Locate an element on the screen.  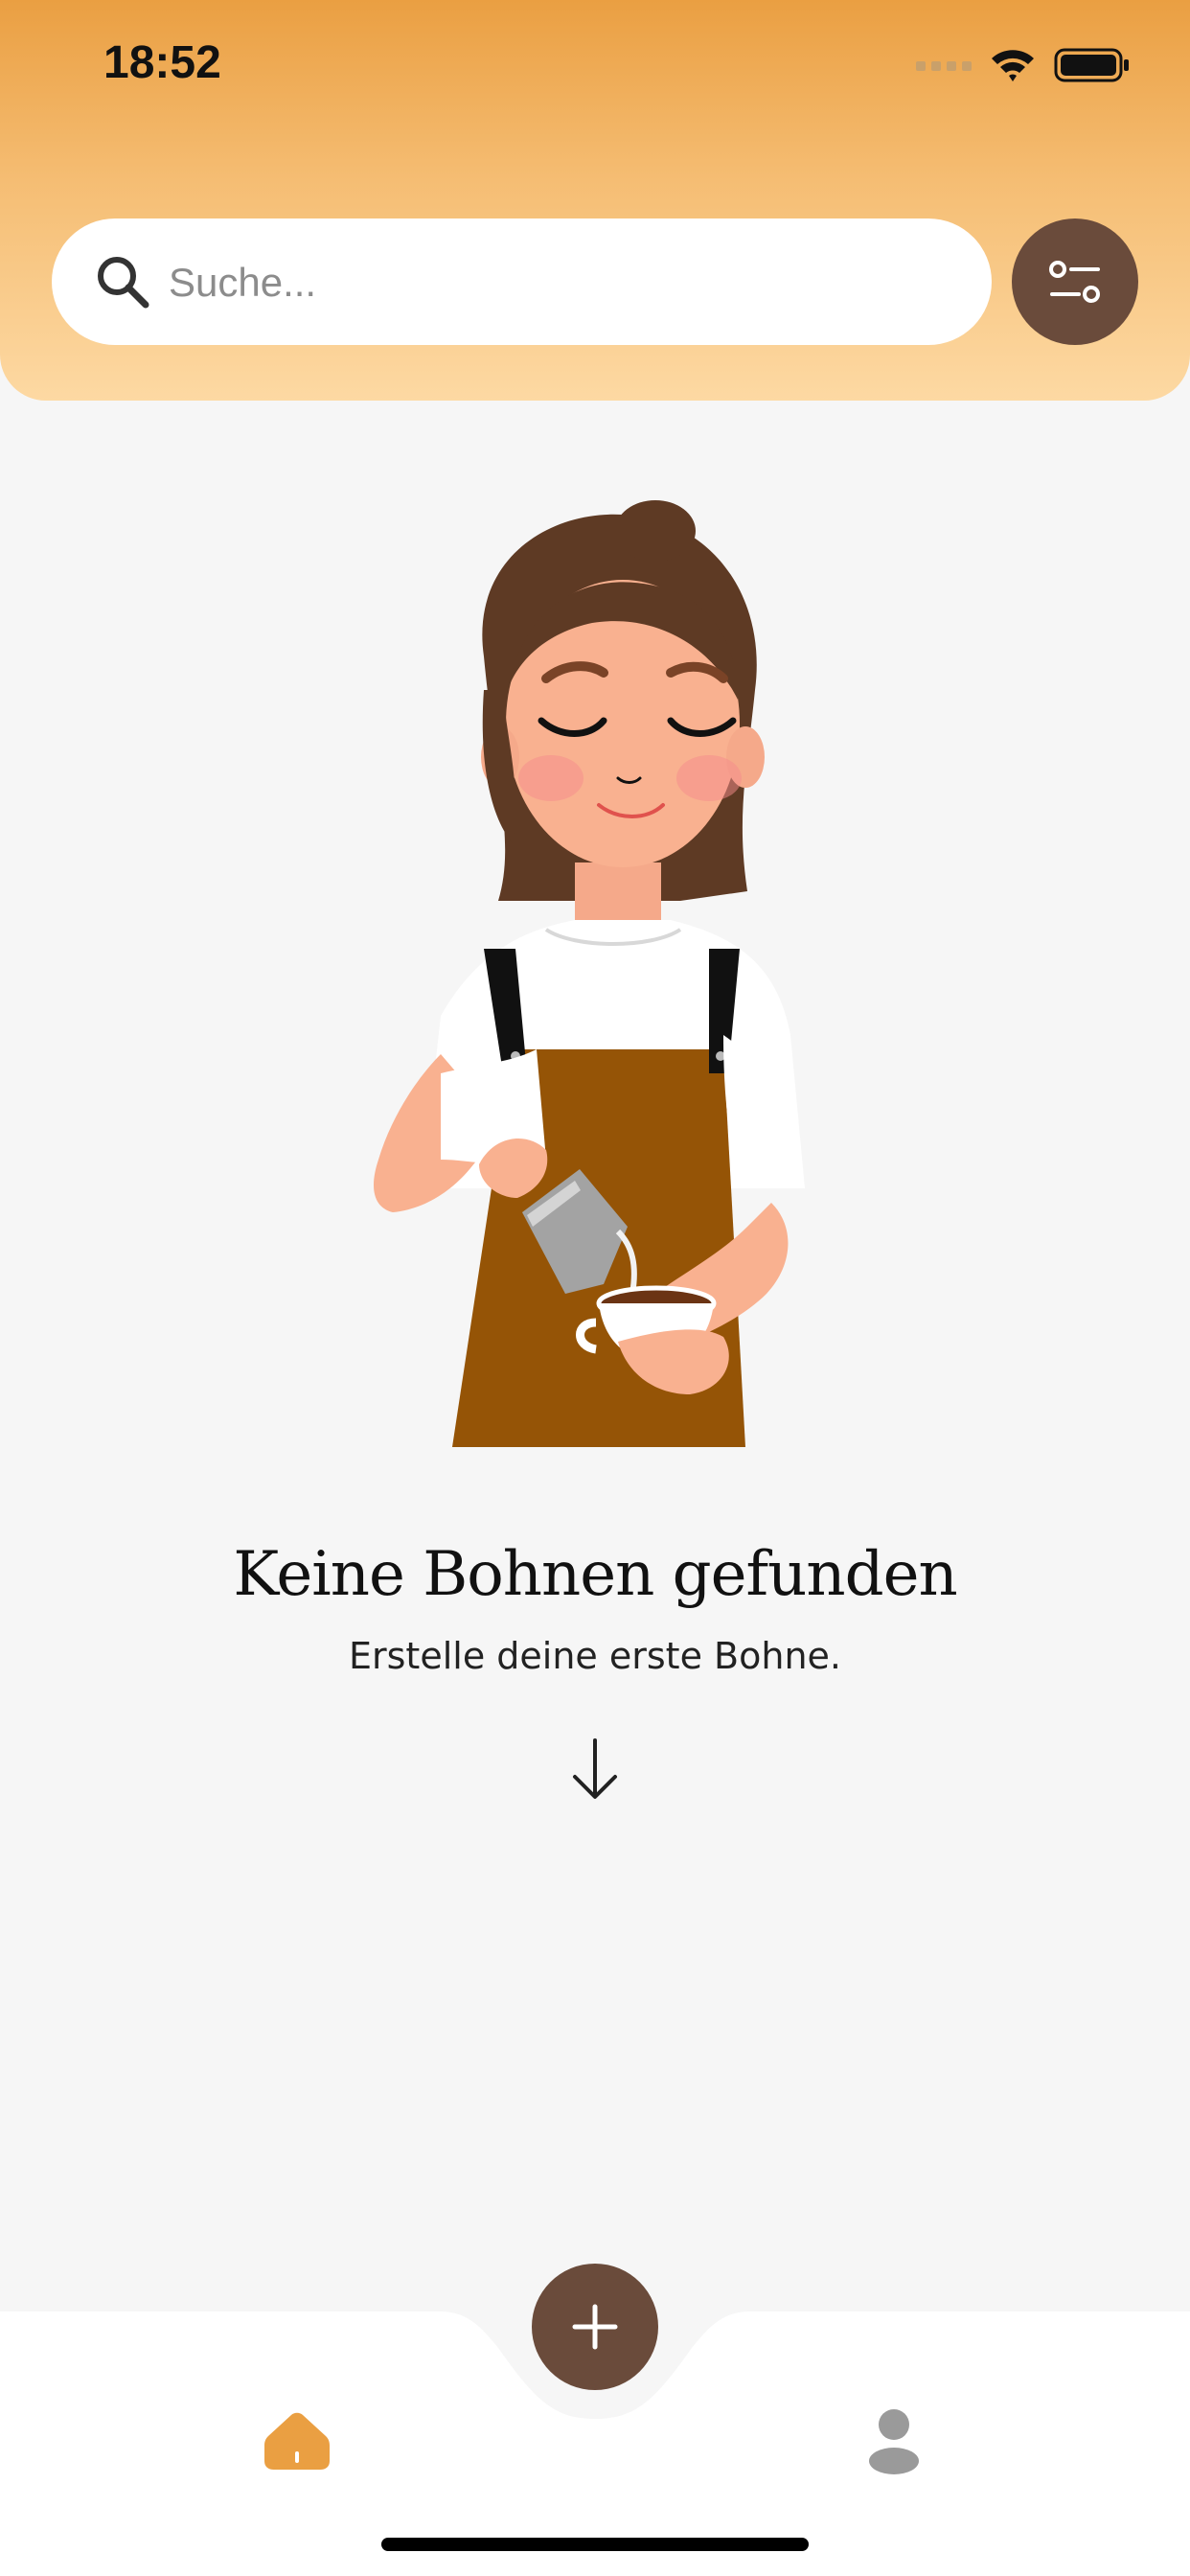
home-icon is located at coordinates (297, 2441).